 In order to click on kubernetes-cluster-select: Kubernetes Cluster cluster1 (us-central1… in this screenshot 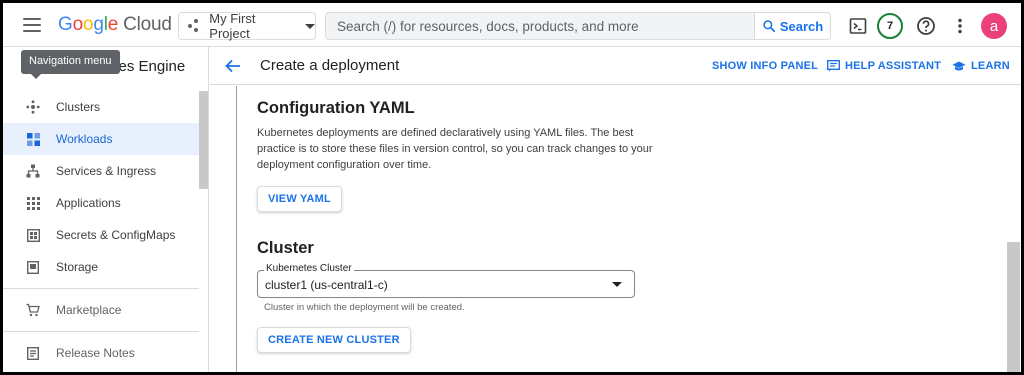, I will do `click(446, 280)`.